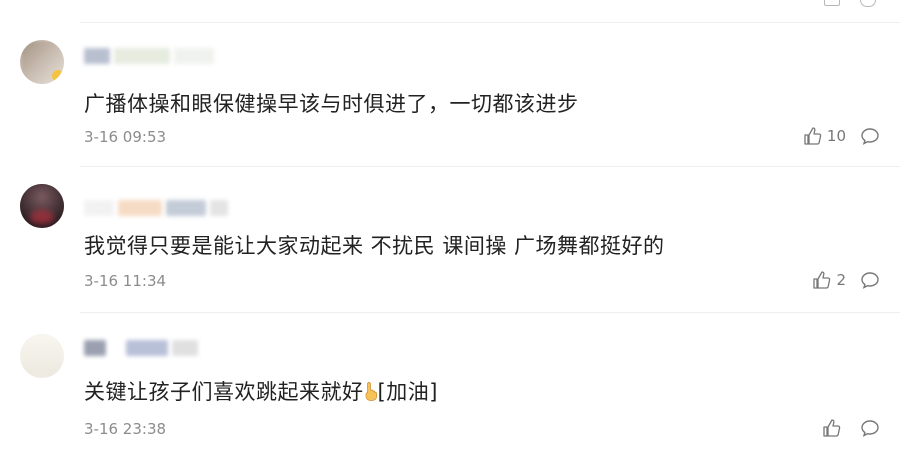  I want to click on comment-text-body: 关键让孩子们喜欢跳起来就好, so click(224, 392).